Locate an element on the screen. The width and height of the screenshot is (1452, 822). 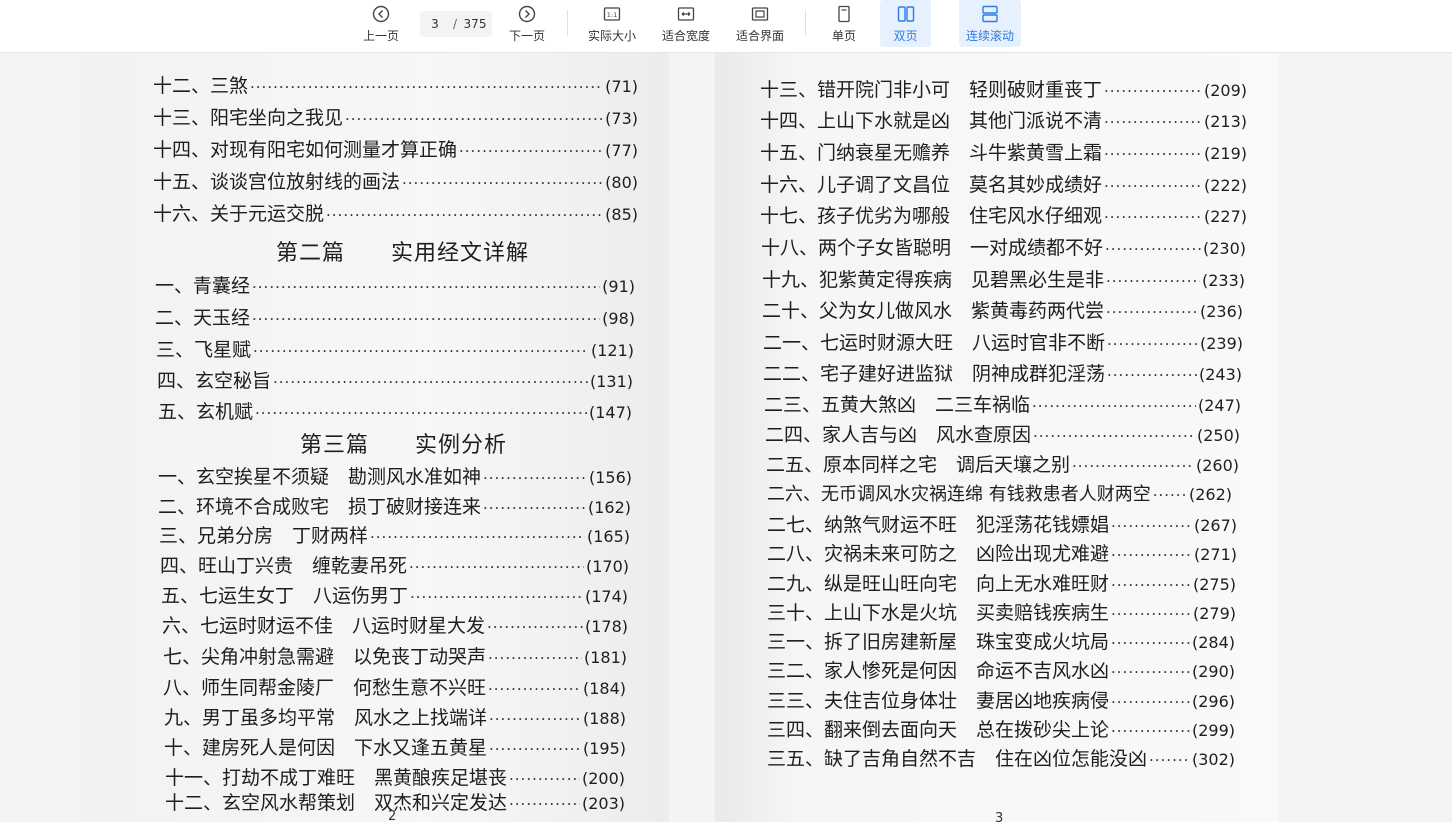
toc-entry: 十八、两个子女皆聪明 一对成绩都不好(230) is located at coordinates (1003, 246).